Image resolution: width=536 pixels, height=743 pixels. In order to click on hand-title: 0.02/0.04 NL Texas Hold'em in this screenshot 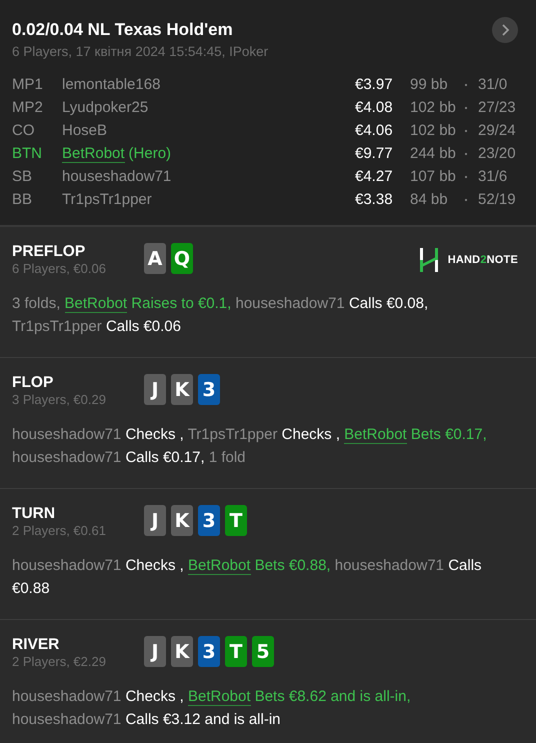, I will do `click(122, 30)`.